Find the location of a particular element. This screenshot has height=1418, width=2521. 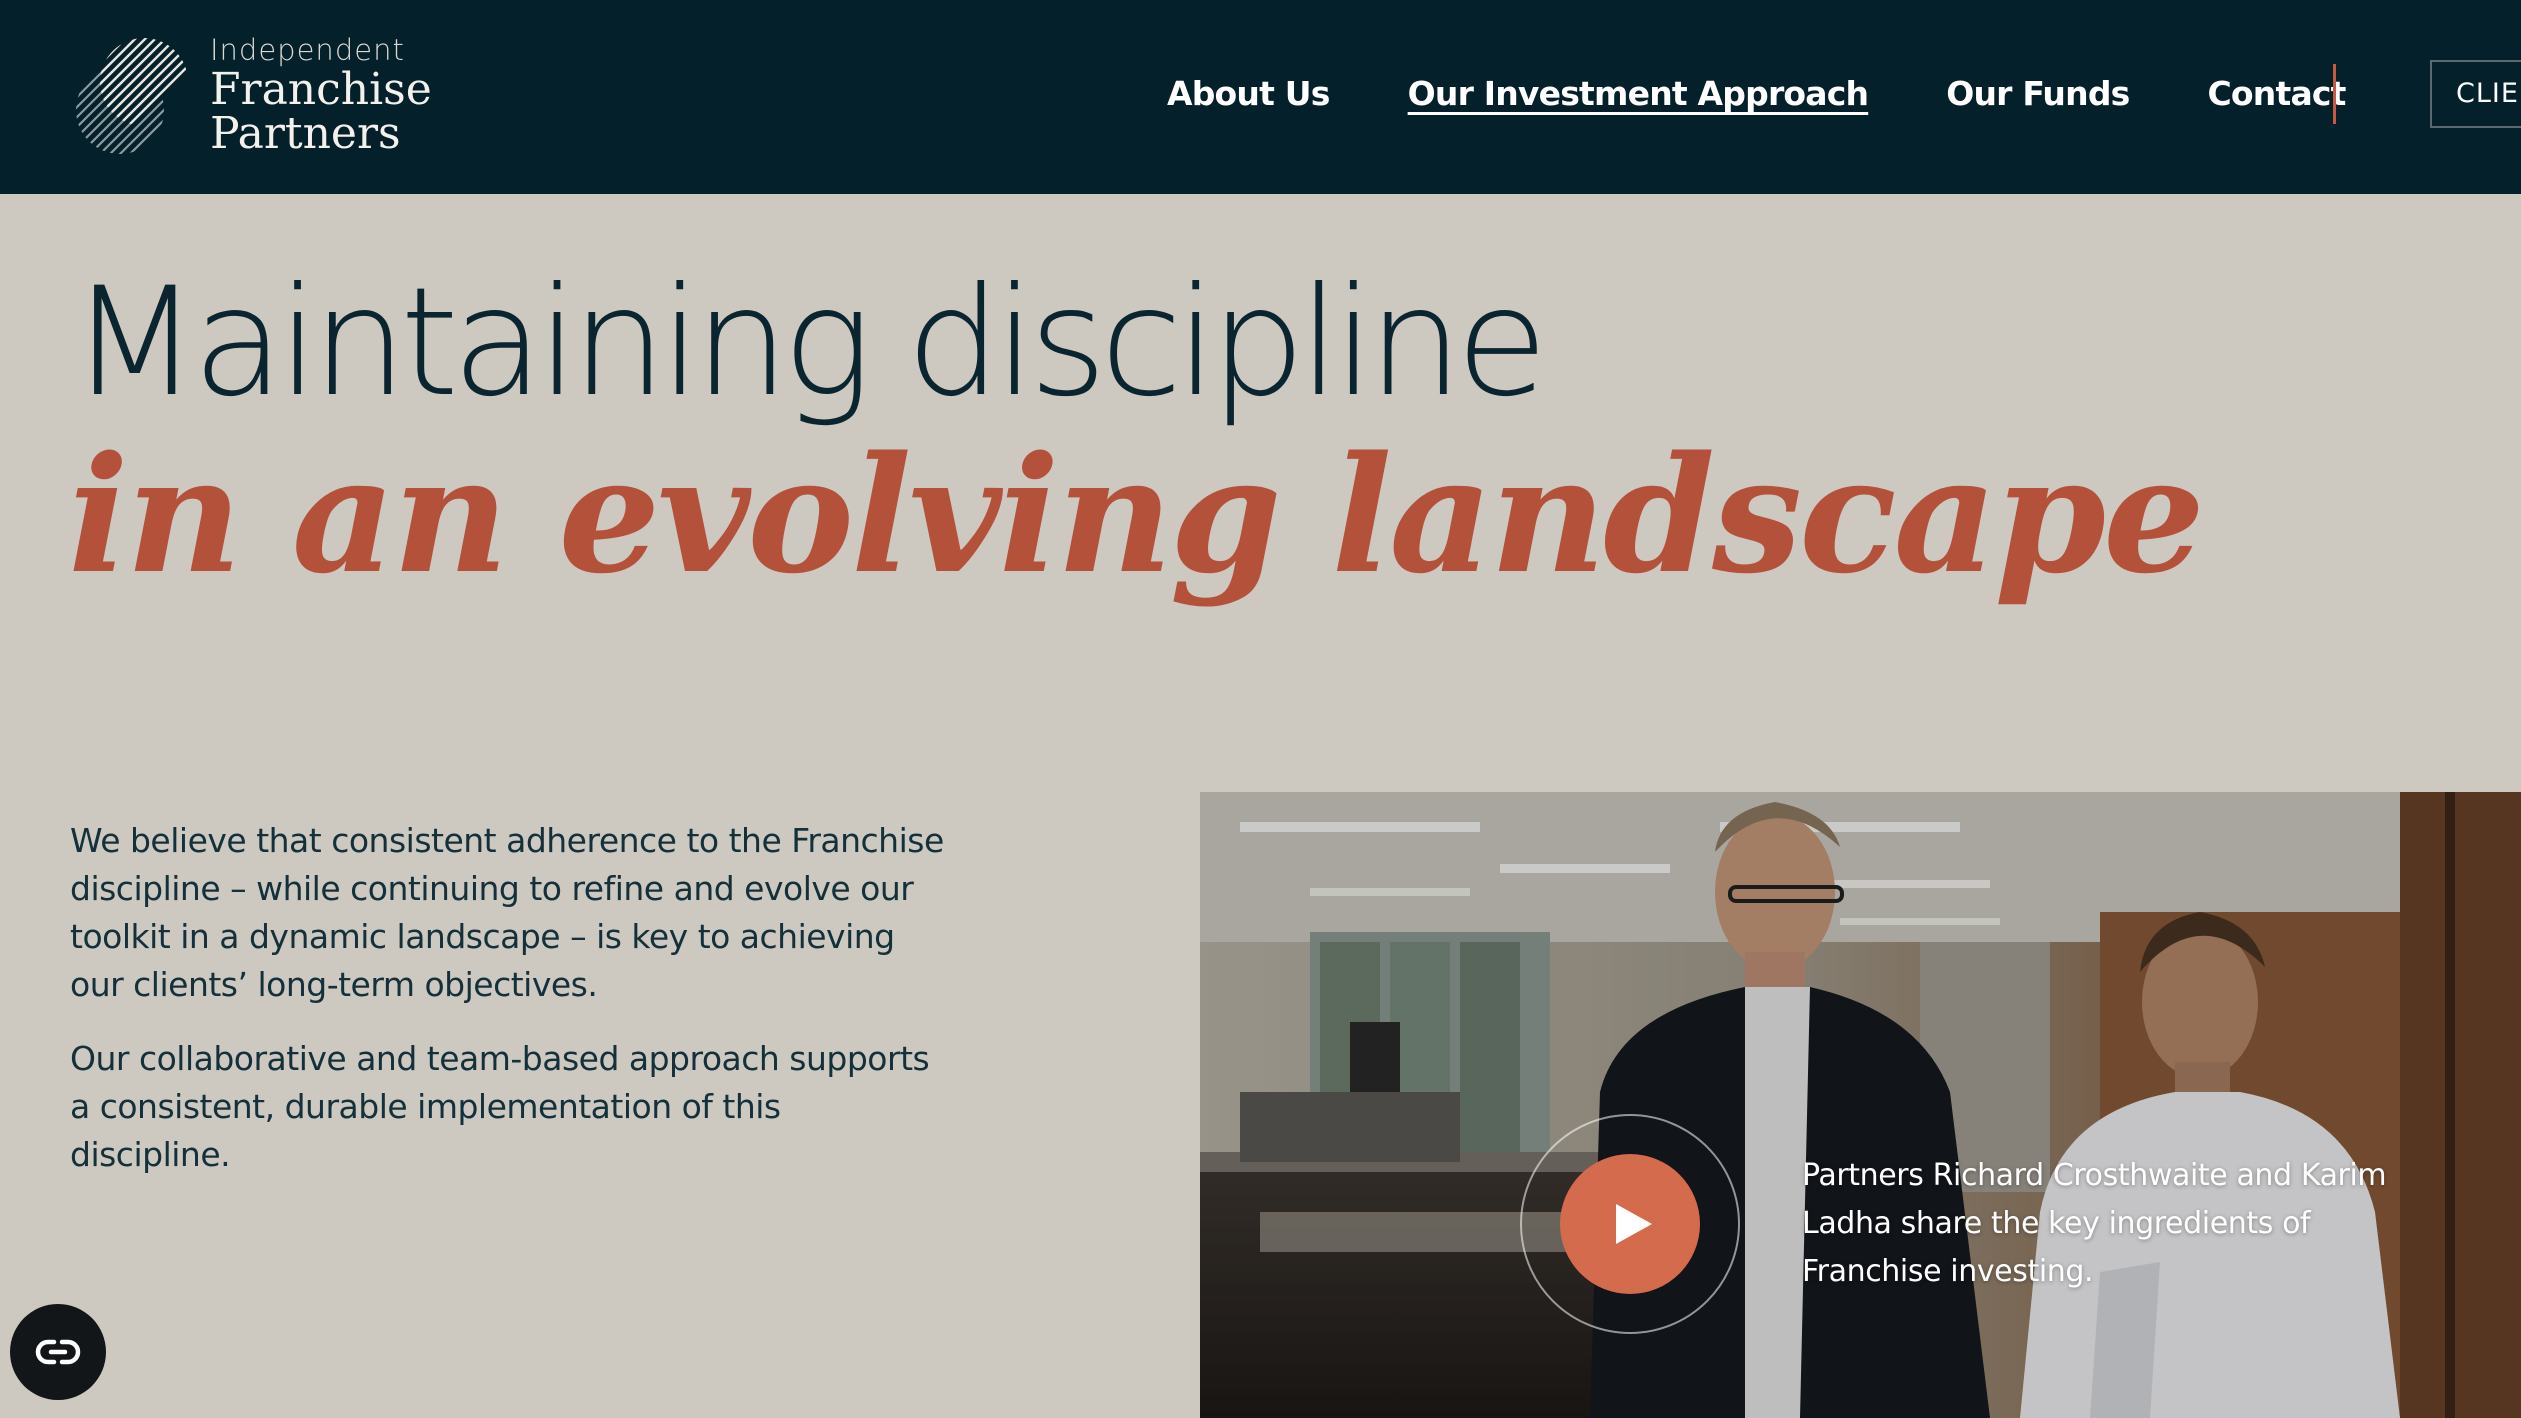

logo-wordmark: Independent Franchise Partners is located at coordinates (321, 94).